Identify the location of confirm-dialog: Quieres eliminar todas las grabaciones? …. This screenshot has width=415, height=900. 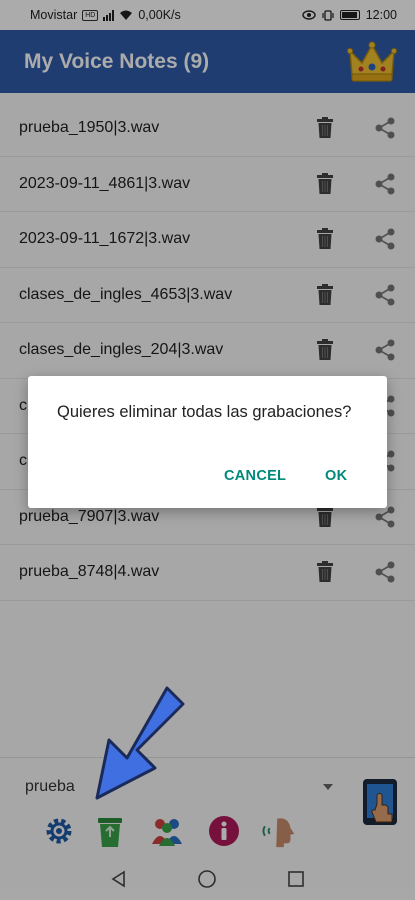
(207, 442).